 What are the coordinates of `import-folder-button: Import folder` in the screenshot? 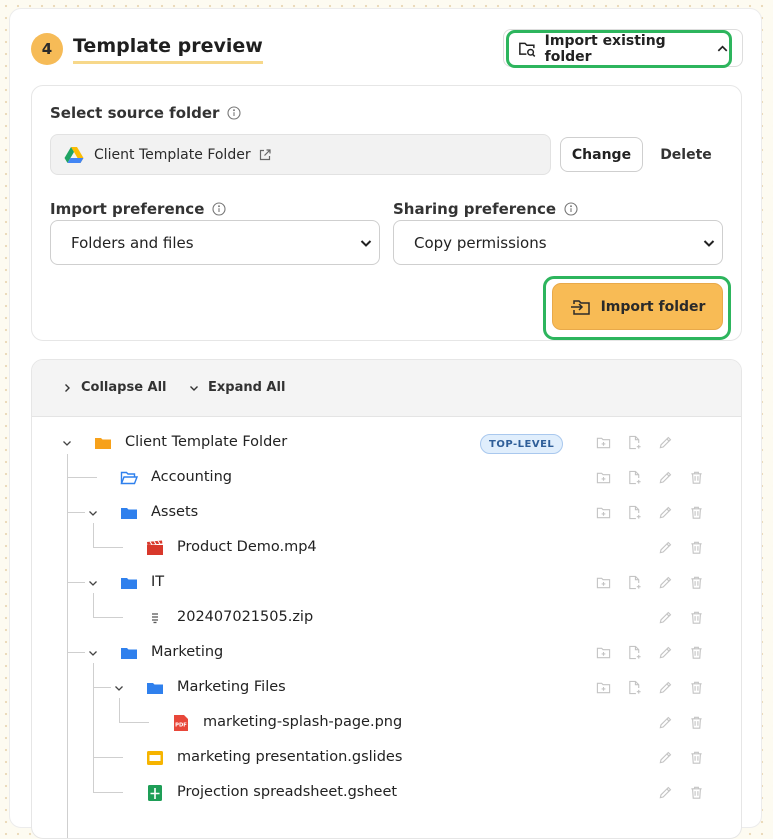 It's located at (637, 306).